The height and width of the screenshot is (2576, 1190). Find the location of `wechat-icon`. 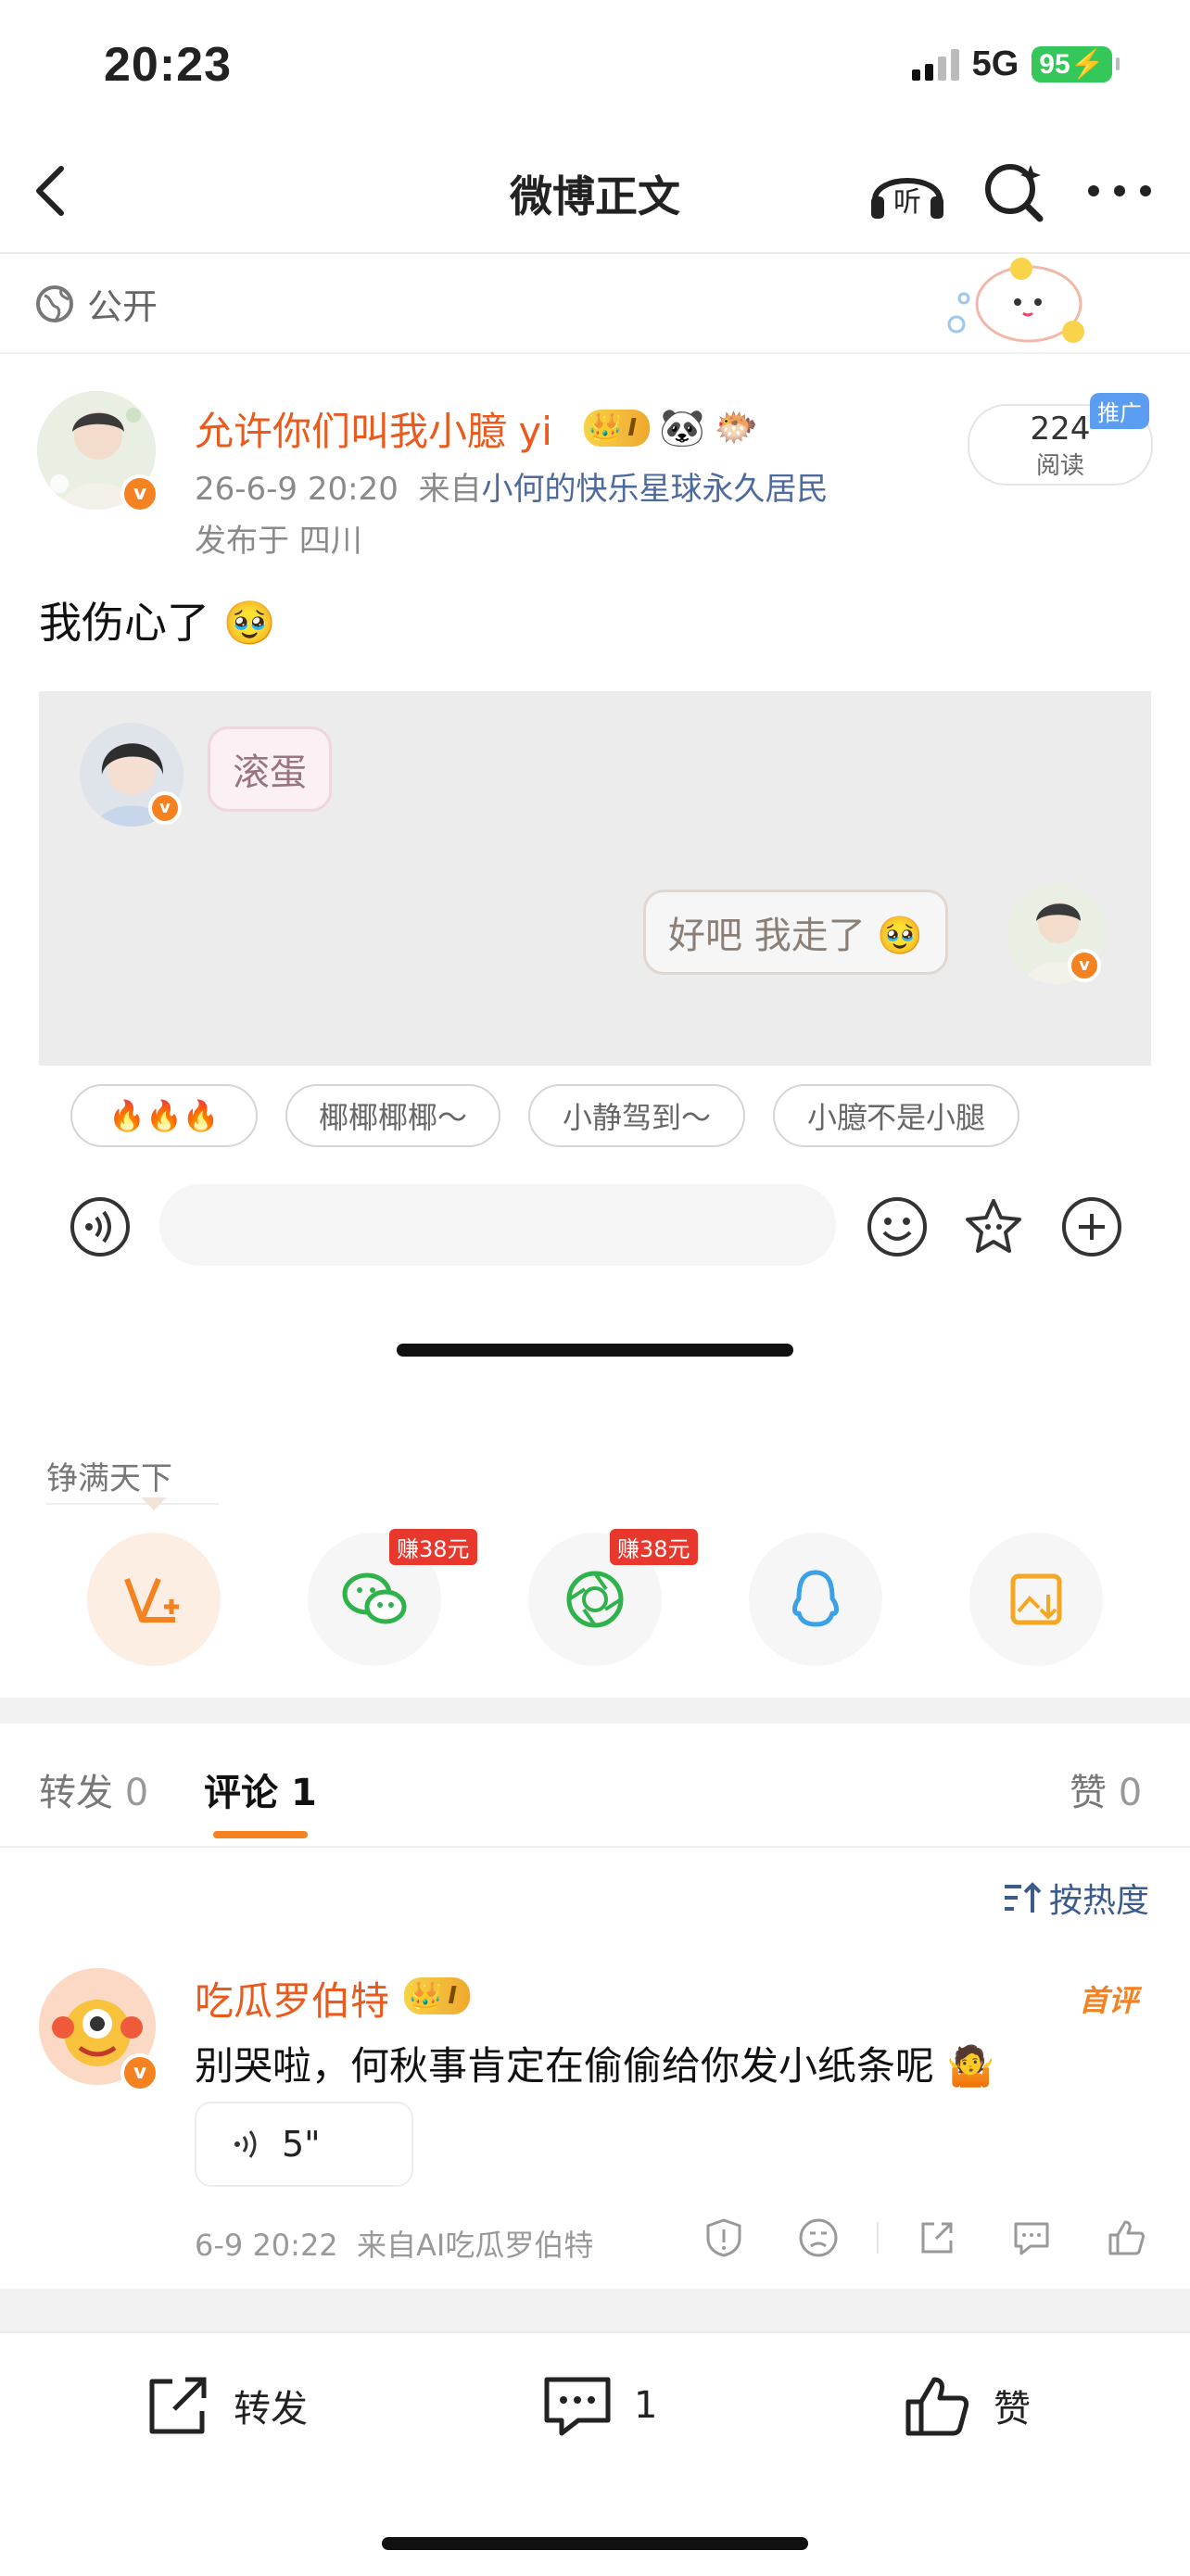

wechat-icon is located at coordinates (374, 1598).